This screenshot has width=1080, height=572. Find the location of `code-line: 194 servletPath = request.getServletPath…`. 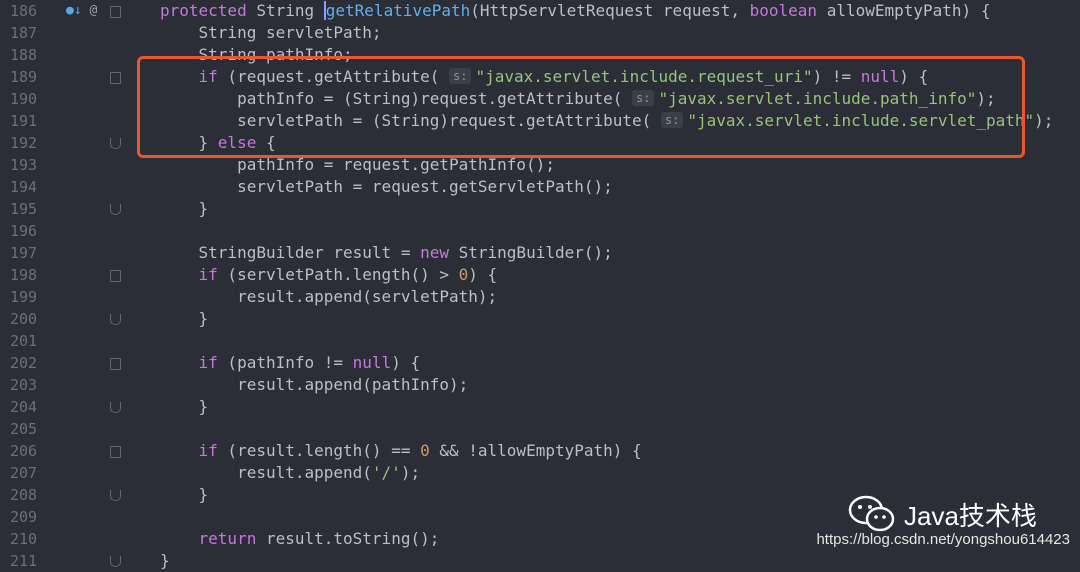

code-line: 194 servletPath = request.getServletPath… is located at coordinates (540, 187).